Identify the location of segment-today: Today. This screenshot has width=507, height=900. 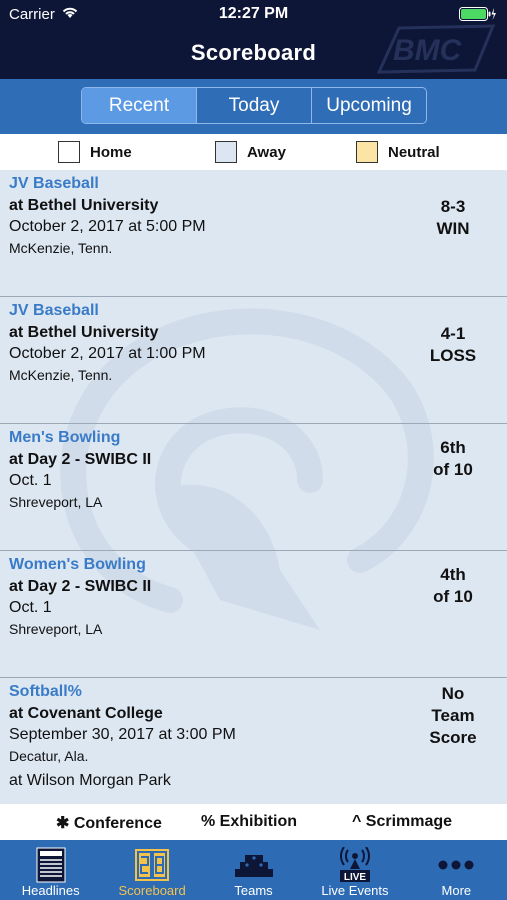
(254, 105).